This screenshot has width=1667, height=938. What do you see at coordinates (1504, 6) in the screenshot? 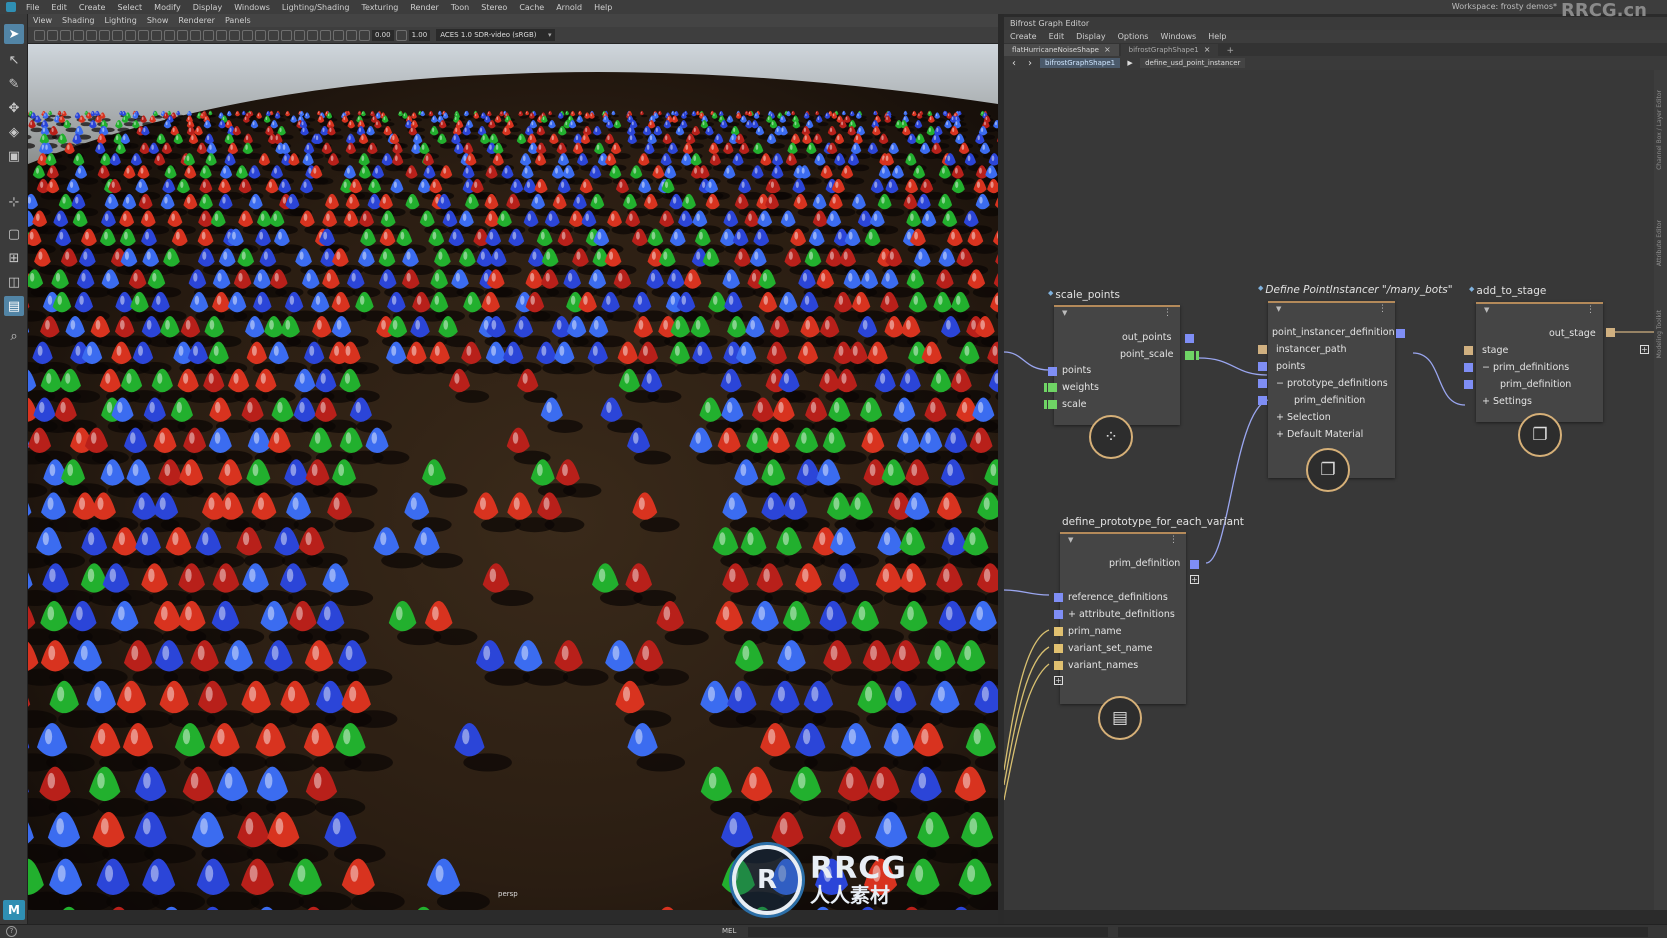
I see `workspace-label: Workspace: frosty demos*` at bounding box center [1504, 6].